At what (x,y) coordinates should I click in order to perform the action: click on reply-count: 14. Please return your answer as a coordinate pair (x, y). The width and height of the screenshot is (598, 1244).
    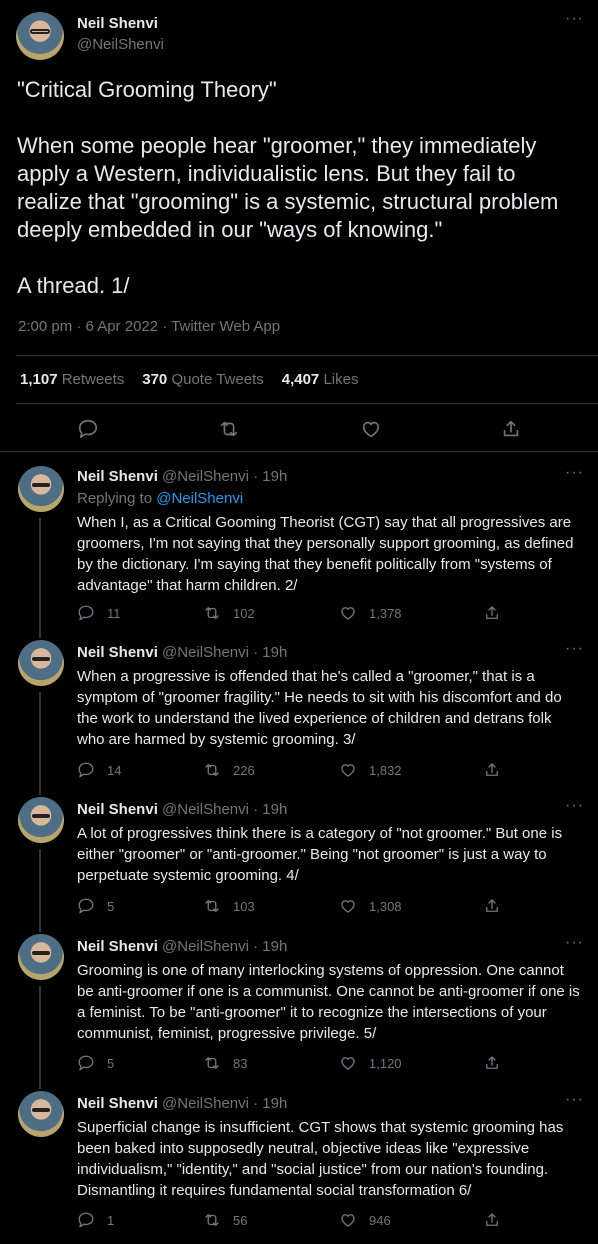
    Looking at the image, I should click on (114, 770).